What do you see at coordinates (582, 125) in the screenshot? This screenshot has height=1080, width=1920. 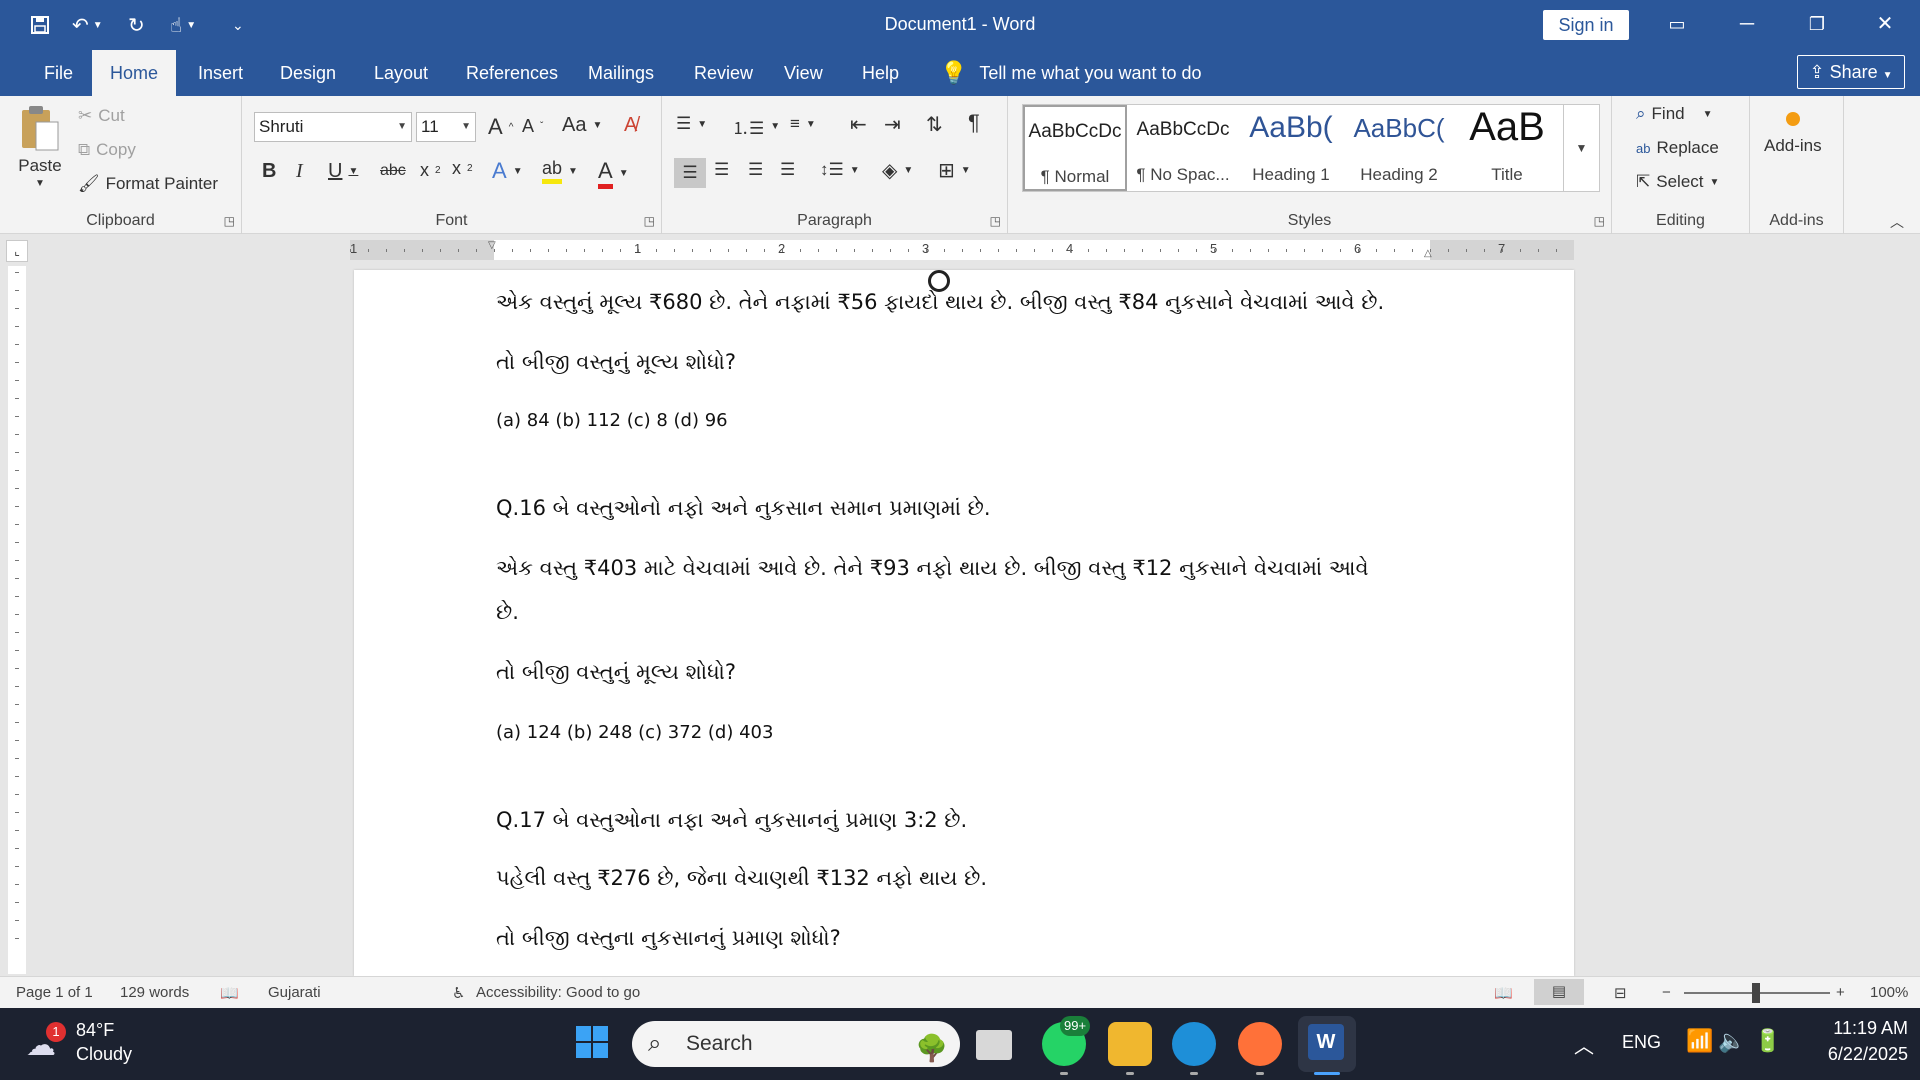 I see `change-case-icon: Aa ▼` at bounding box center [582, 125].